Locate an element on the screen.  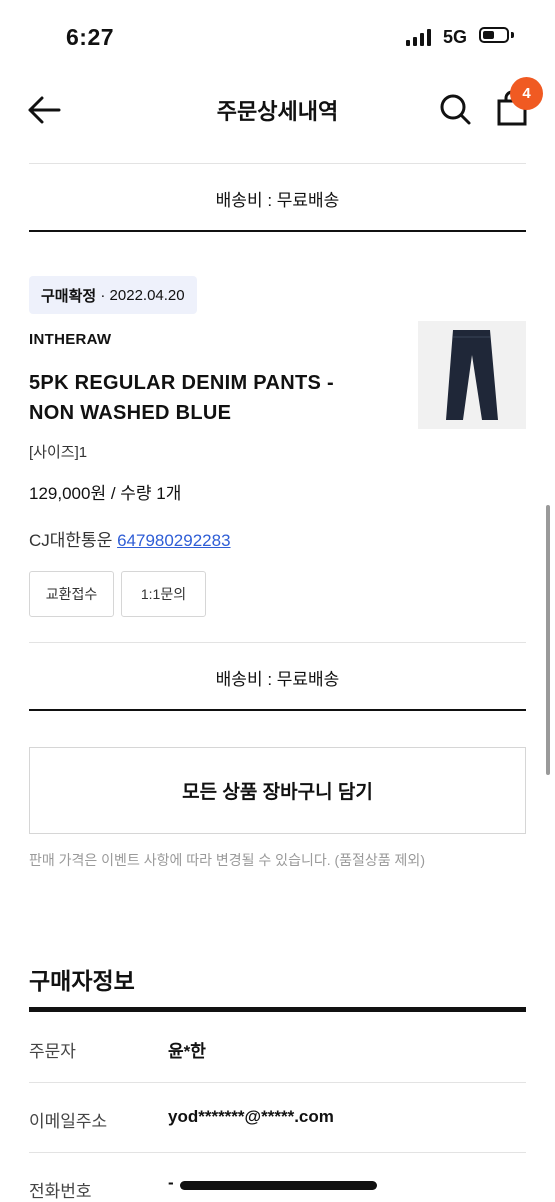
network-type: 5G is located at coordinates (455, 37).